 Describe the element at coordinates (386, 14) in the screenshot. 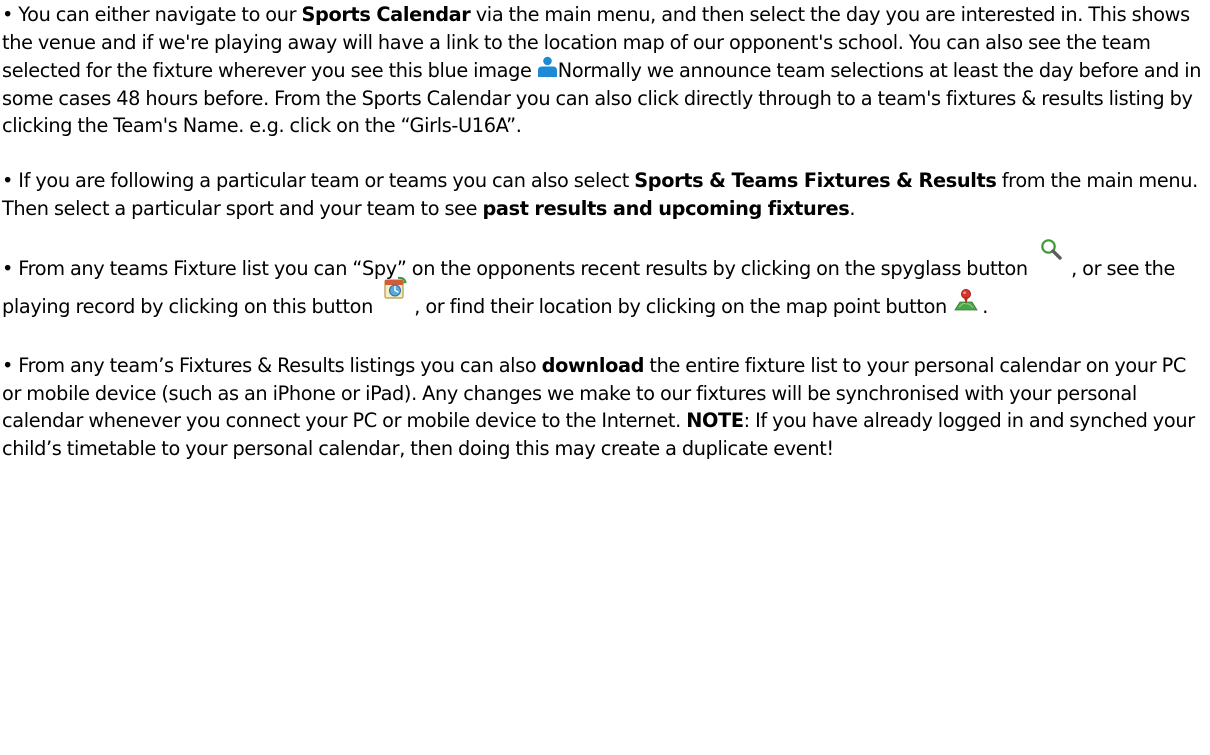

I see `sports-calendar-term: Sports Calendar` at that location.